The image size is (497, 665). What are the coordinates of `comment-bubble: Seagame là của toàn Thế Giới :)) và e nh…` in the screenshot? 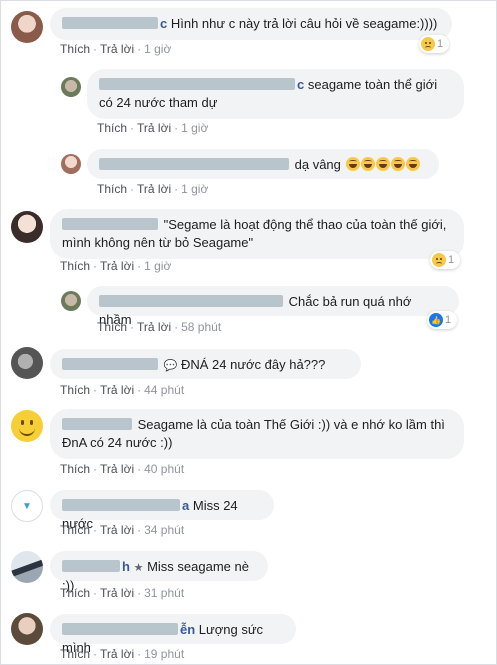 It's located at (257, 434).